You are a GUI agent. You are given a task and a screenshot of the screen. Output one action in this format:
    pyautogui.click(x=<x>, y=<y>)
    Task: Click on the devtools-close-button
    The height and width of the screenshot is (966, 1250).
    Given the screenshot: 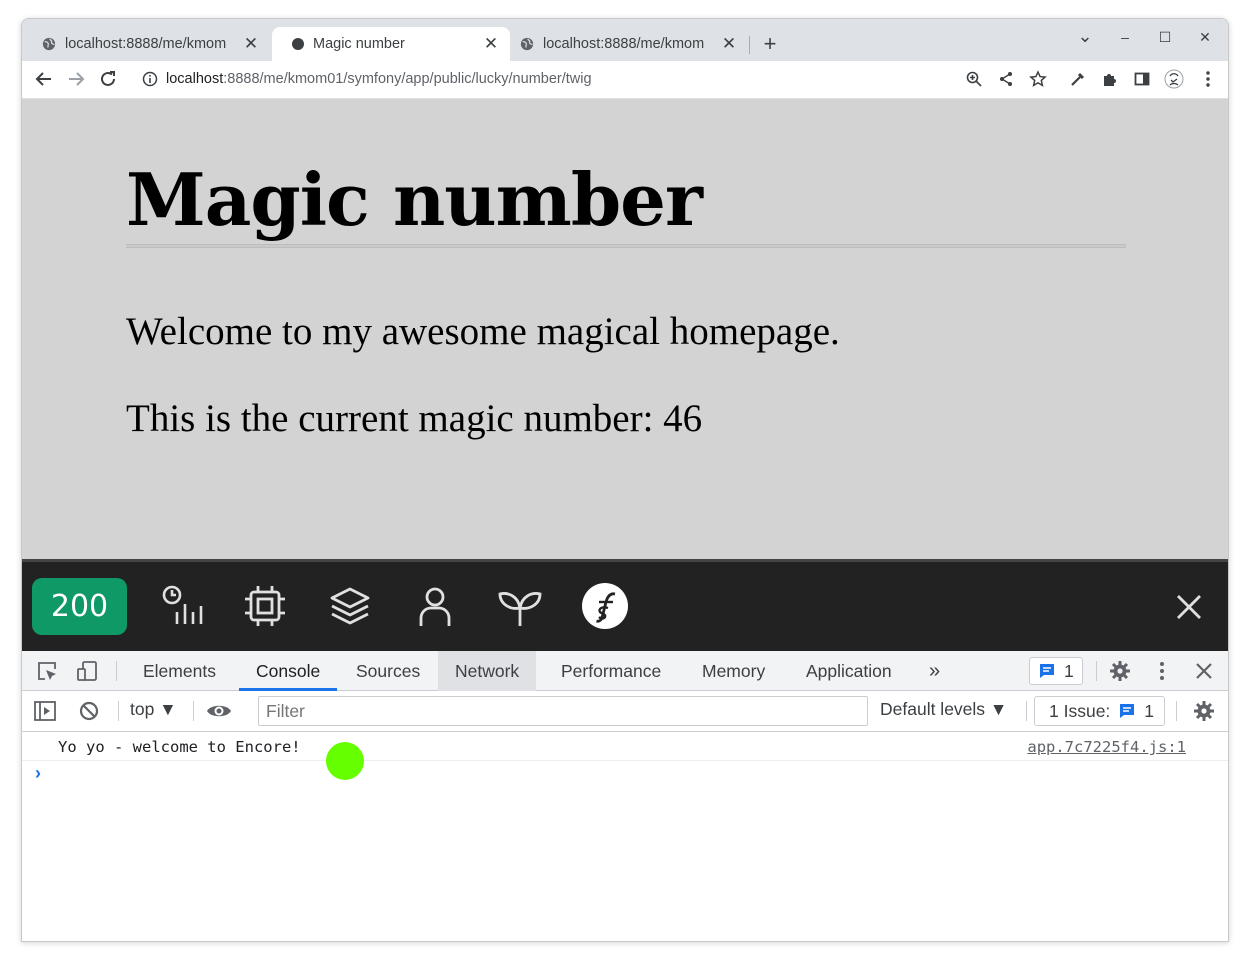 What is the action you would take?
    pyautogui.click(x=1204, y=671)
    